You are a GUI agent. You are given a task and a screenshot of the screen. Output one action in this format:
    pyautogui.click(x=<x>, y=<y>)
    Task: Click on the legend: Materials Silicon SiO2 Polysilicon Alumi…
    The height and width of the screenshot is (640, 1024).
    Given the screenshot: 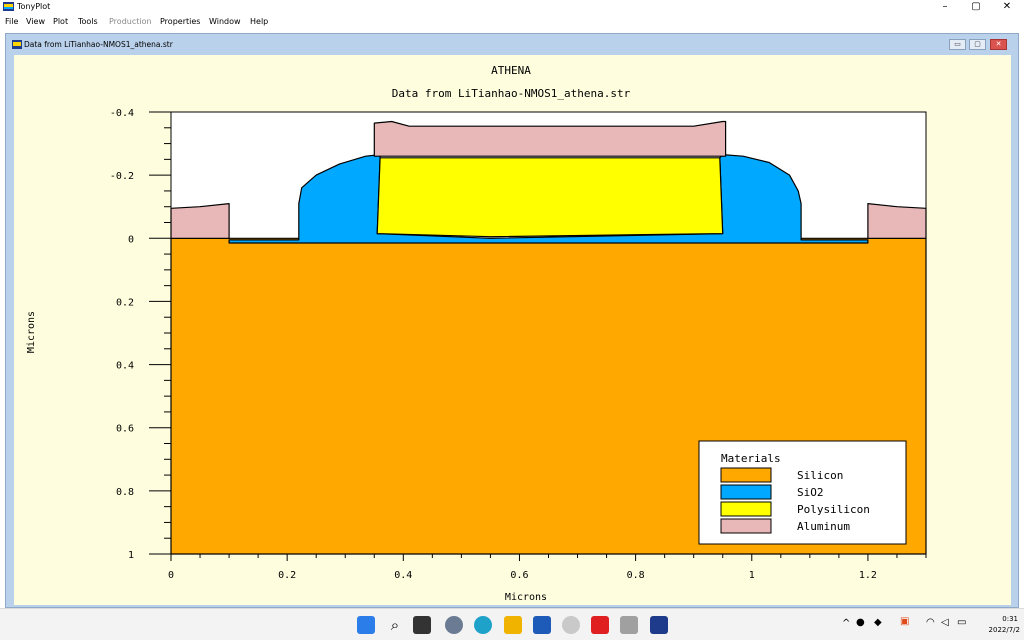 What is the action you would take?
    pyautogui.click(x=802, y=492)
    